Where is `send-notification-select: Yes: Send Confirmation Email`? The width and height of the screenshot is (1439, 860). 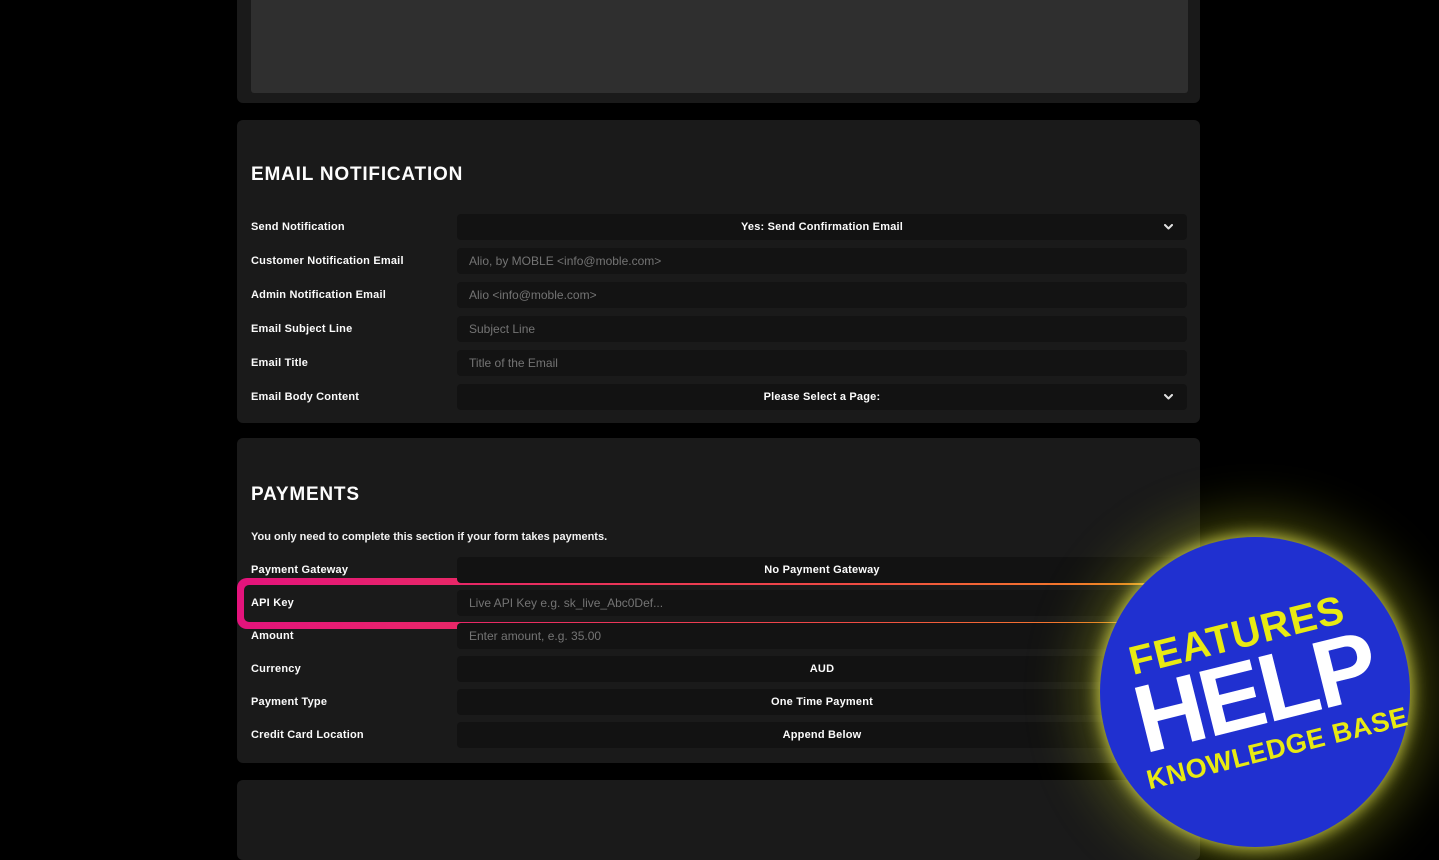
send-notification-select: Yes: Send Confirmation Email is located at coordinates (822, 227).